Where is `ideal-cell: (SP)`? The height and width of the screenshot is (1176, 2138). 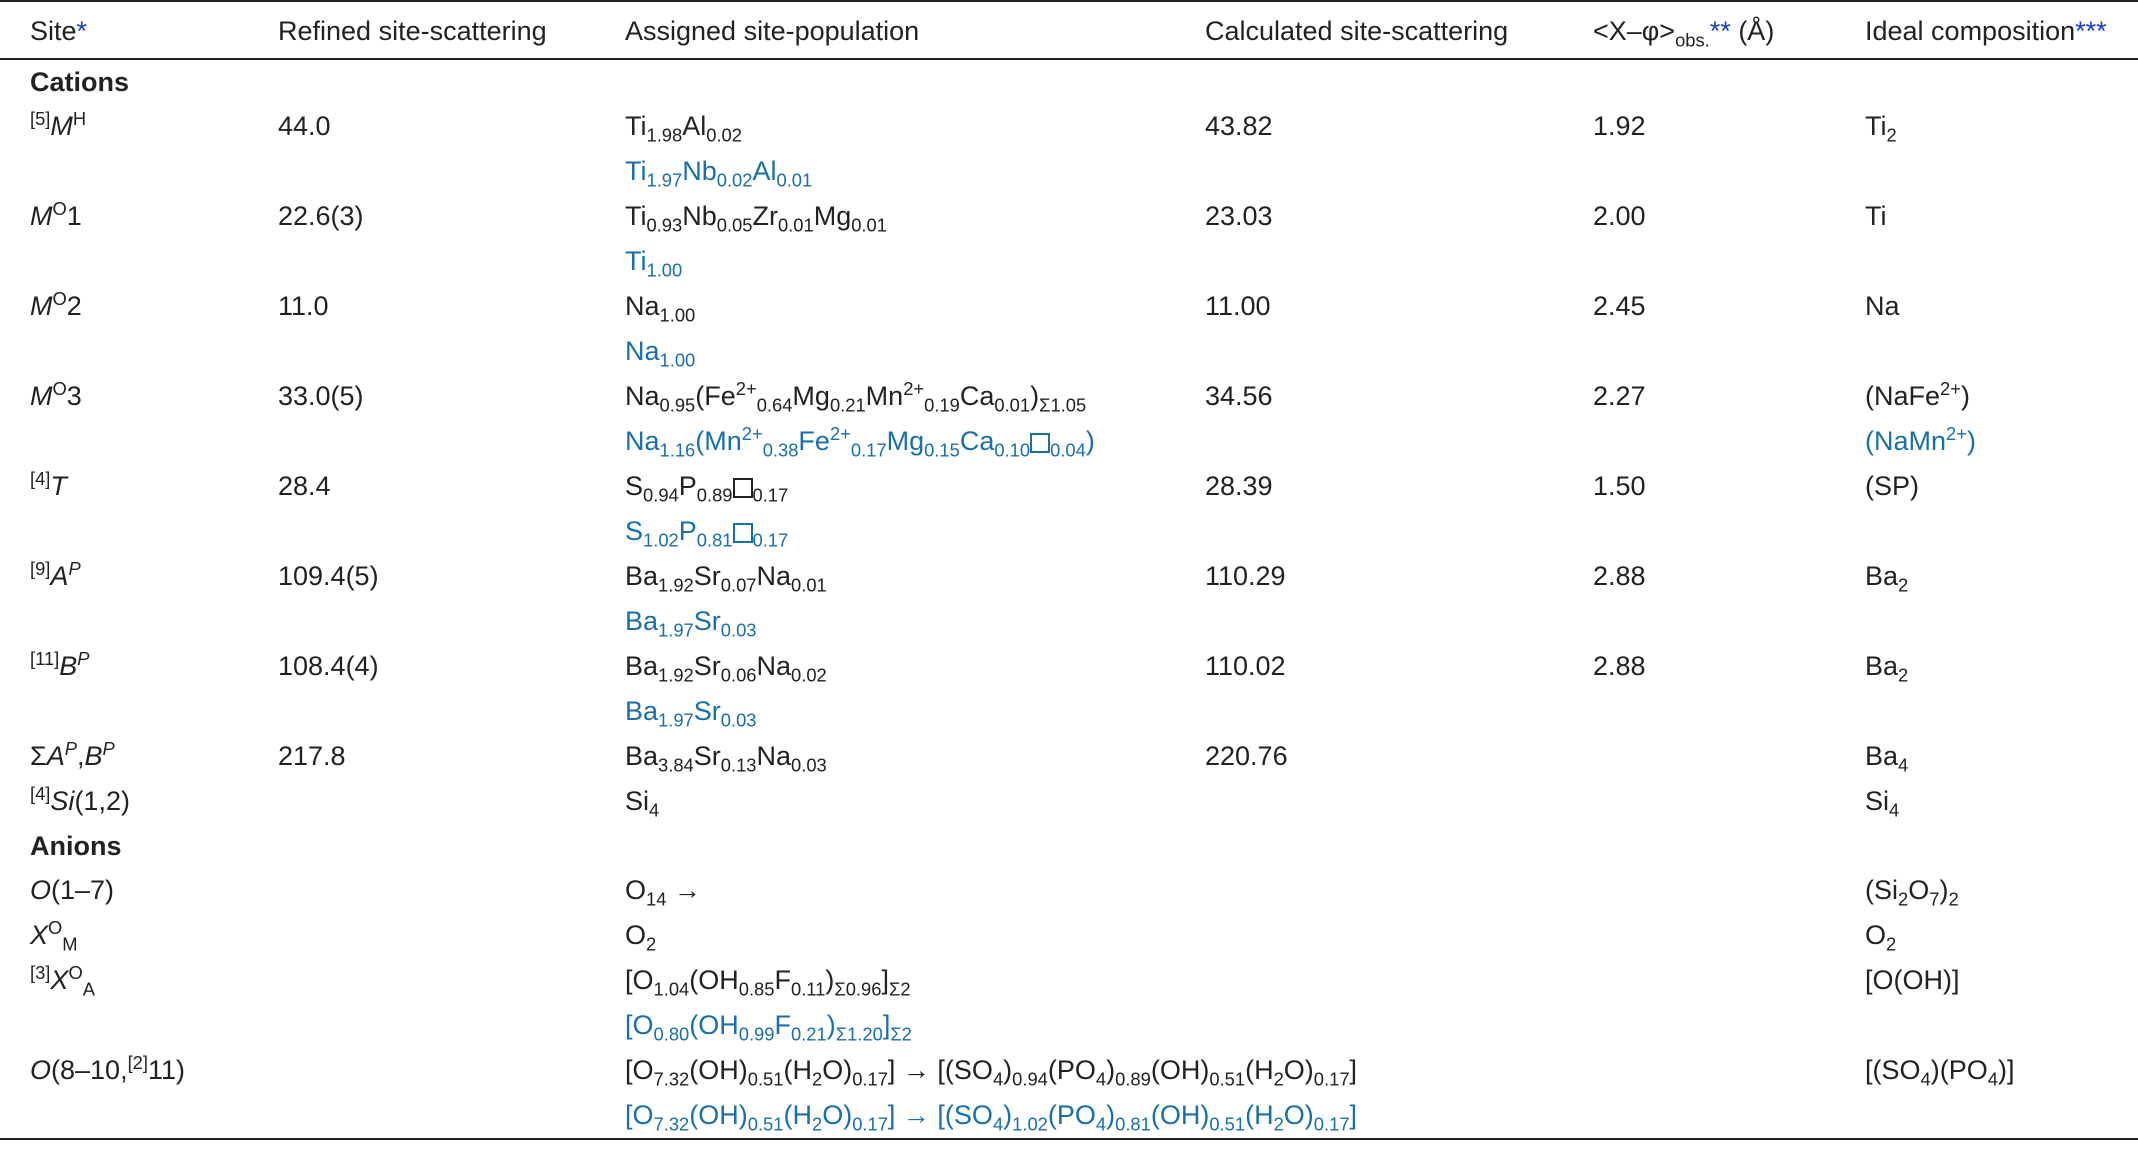 ideal-cell: (SP) is located at coordinates (1892, 486).